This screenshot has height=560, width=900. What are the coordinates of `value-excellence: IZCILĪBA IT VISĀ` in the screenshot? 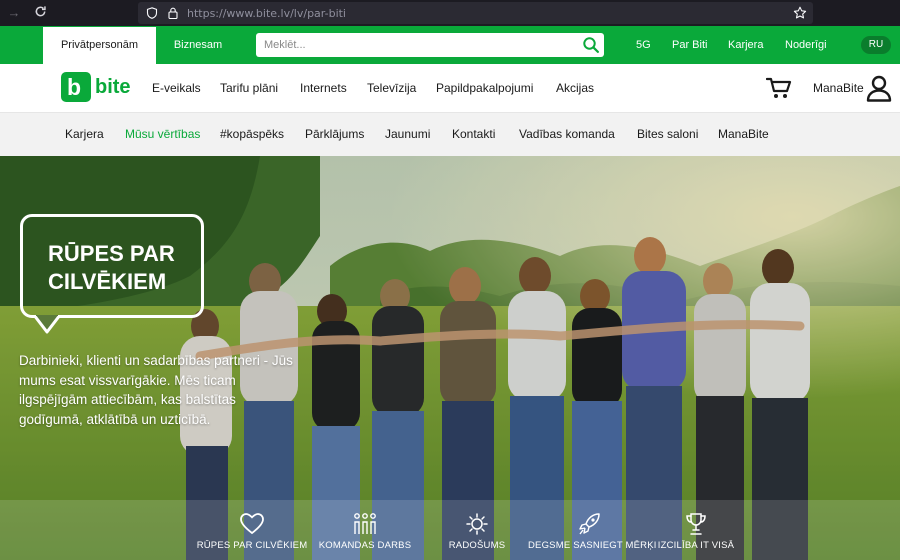 It's located at (696, 530).